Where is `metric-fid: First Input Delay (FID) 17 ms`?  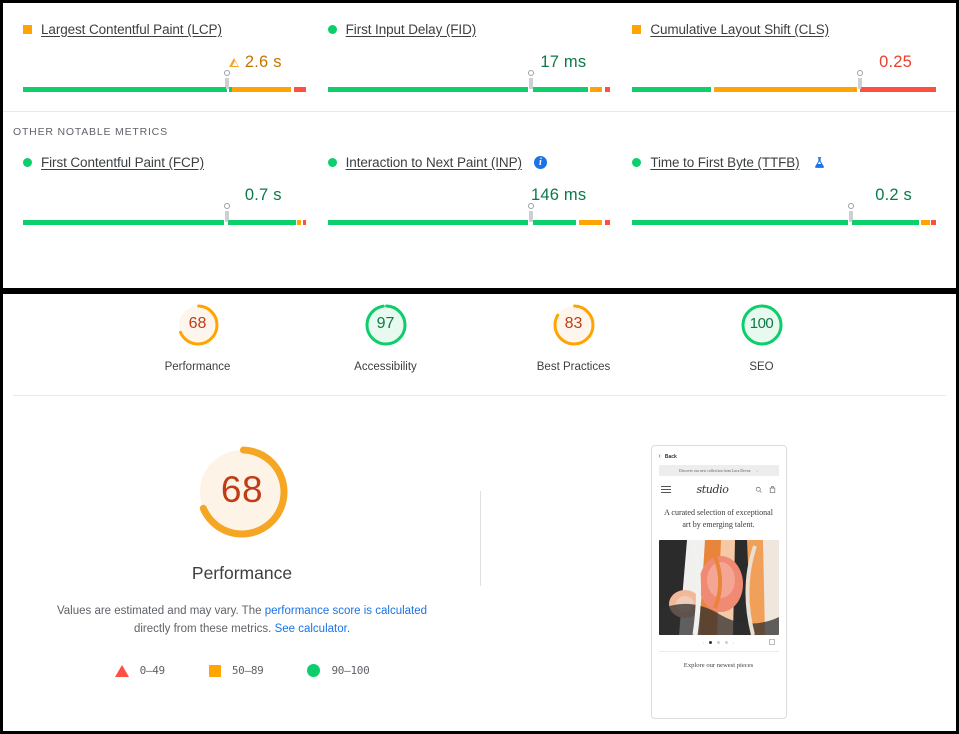
metric-fid: First Input Delay (FID) 17 ms is located at coordinates (480, 57).